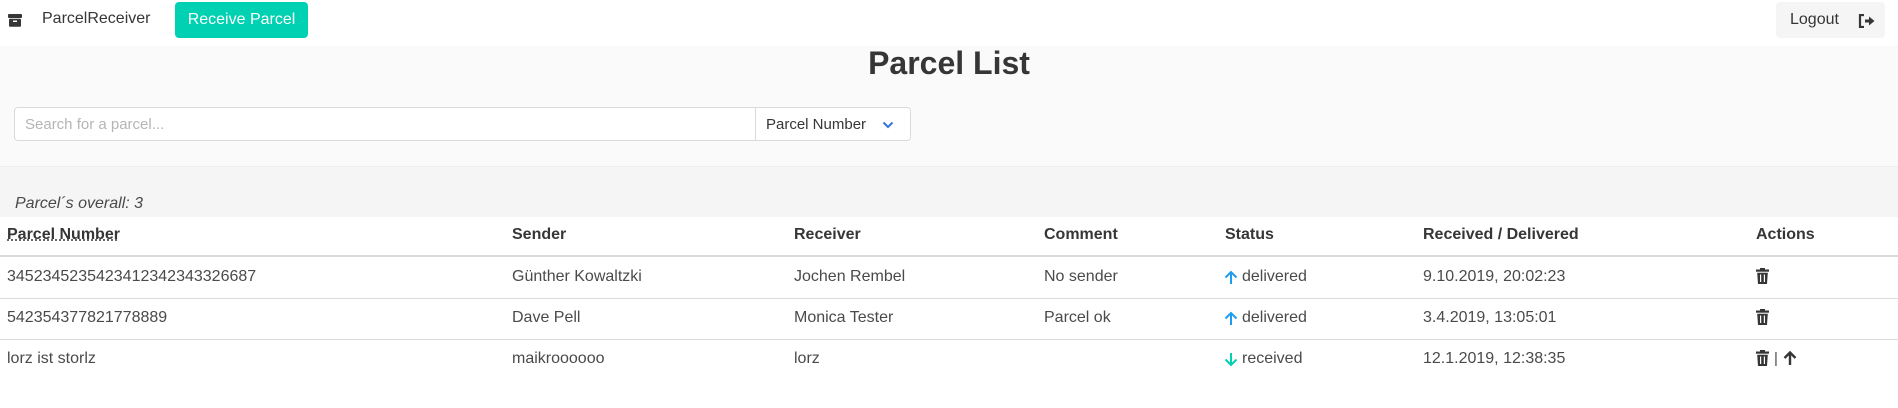  What do you see at coordinates (1272, 358) in the screenshot?
I see `status-cell: received` at bounding box center [1272, 358].